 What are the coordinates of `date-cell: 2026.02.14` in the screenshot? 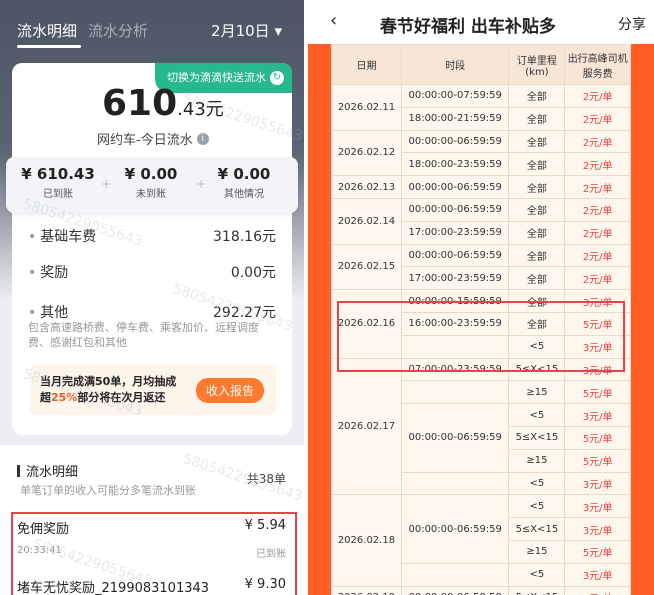 It's located at (366, 221).